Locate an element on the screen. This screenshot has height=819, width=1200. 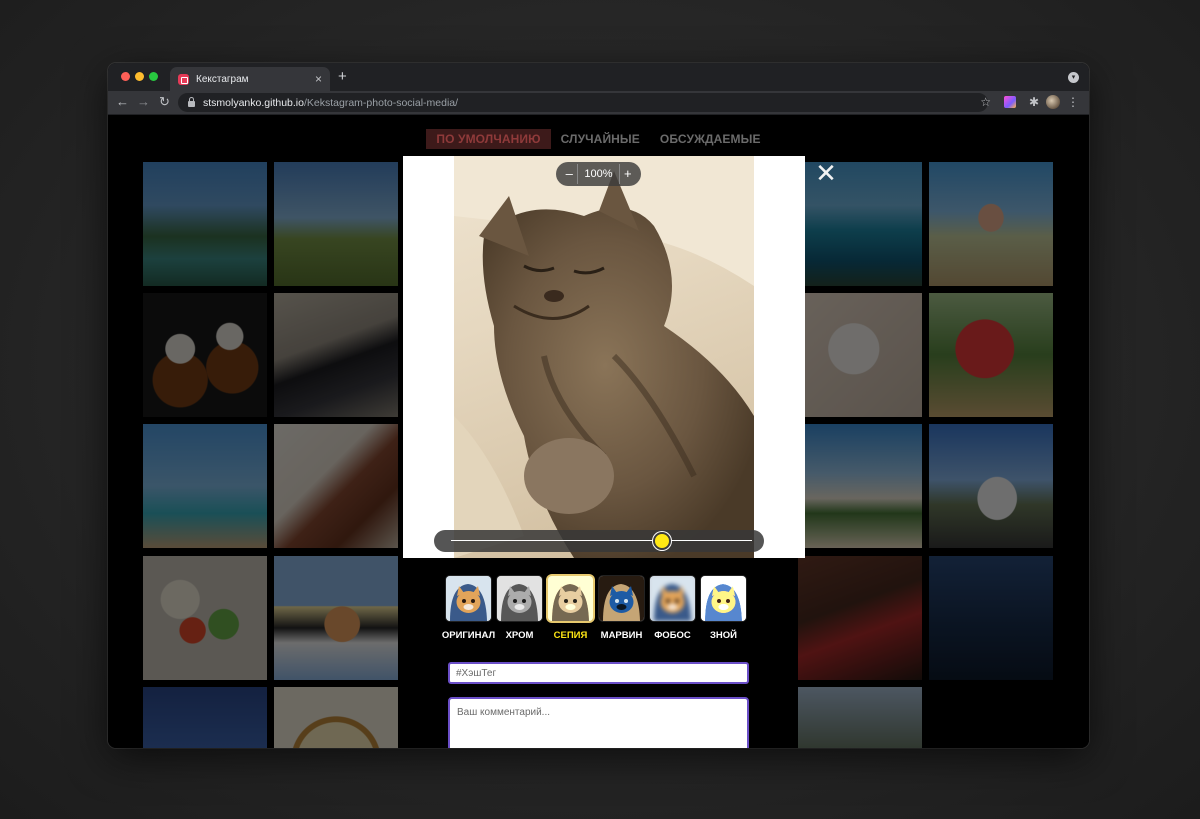
url-host: stsmolyanko.github.io is located at coordinates (253, 102).